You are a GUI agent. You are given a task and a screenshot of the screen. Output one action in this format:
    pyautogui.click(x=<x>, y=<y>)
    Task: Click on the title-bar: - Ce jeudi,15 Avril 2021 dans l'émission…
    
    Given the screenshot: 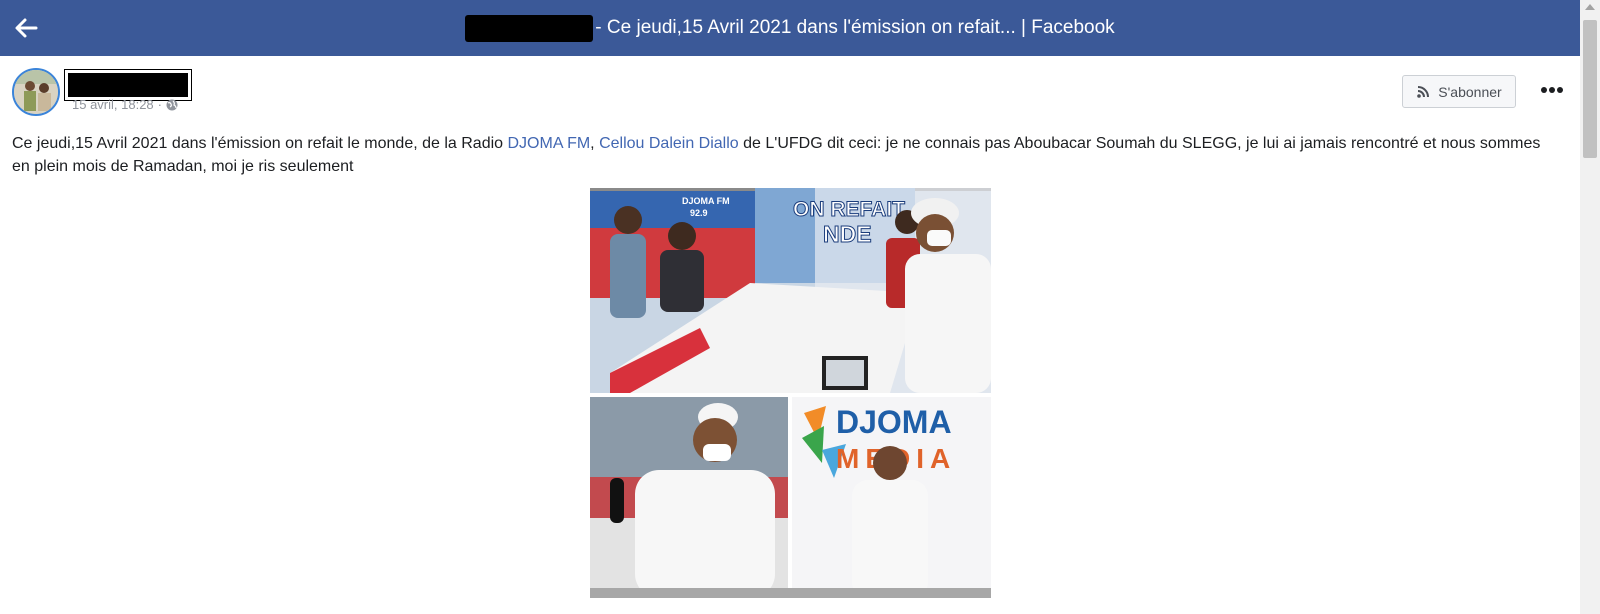 What is the action you would take?
    pyautogui.click(x=790, y=28)
    